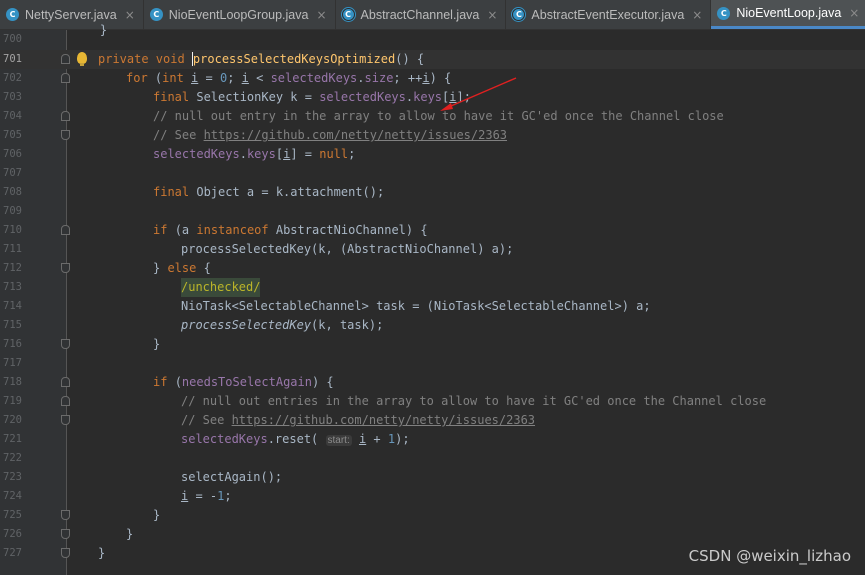 This screenshot has height=575, width=865. What do you see at coordinates (377, 439) in the screenshot?
I see `code-token: +` at bounding box center [377, 439].